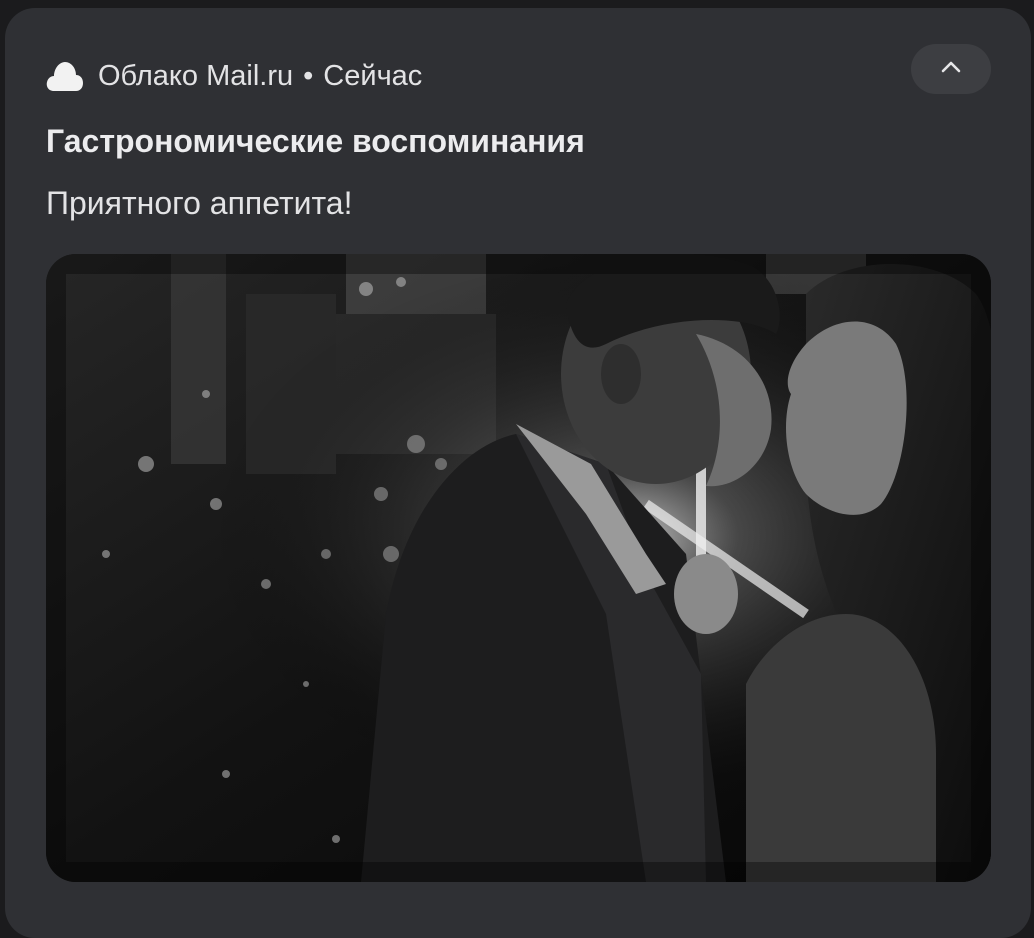 The height and width of the screenshot is (938, 1034). I want to click on collapse-button, so click(951, 69).